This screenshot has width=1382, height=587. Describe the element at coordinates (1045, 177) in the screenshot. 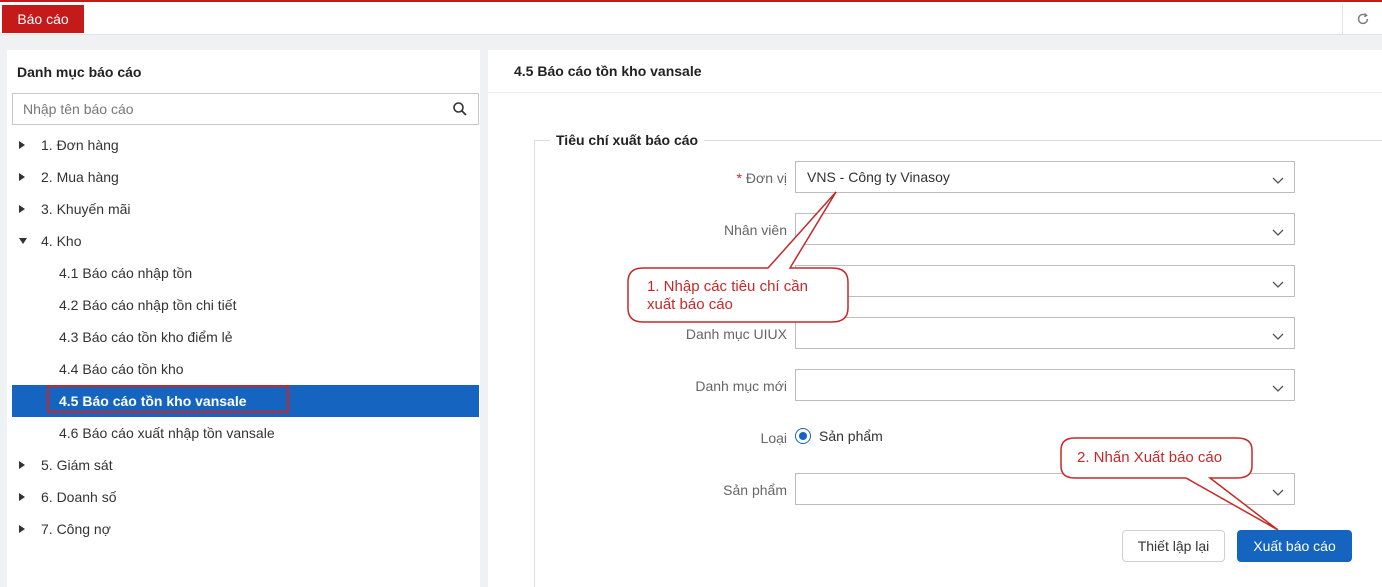

I see `don-vi-select: VNS - Công ty Vinasoy` at that location.